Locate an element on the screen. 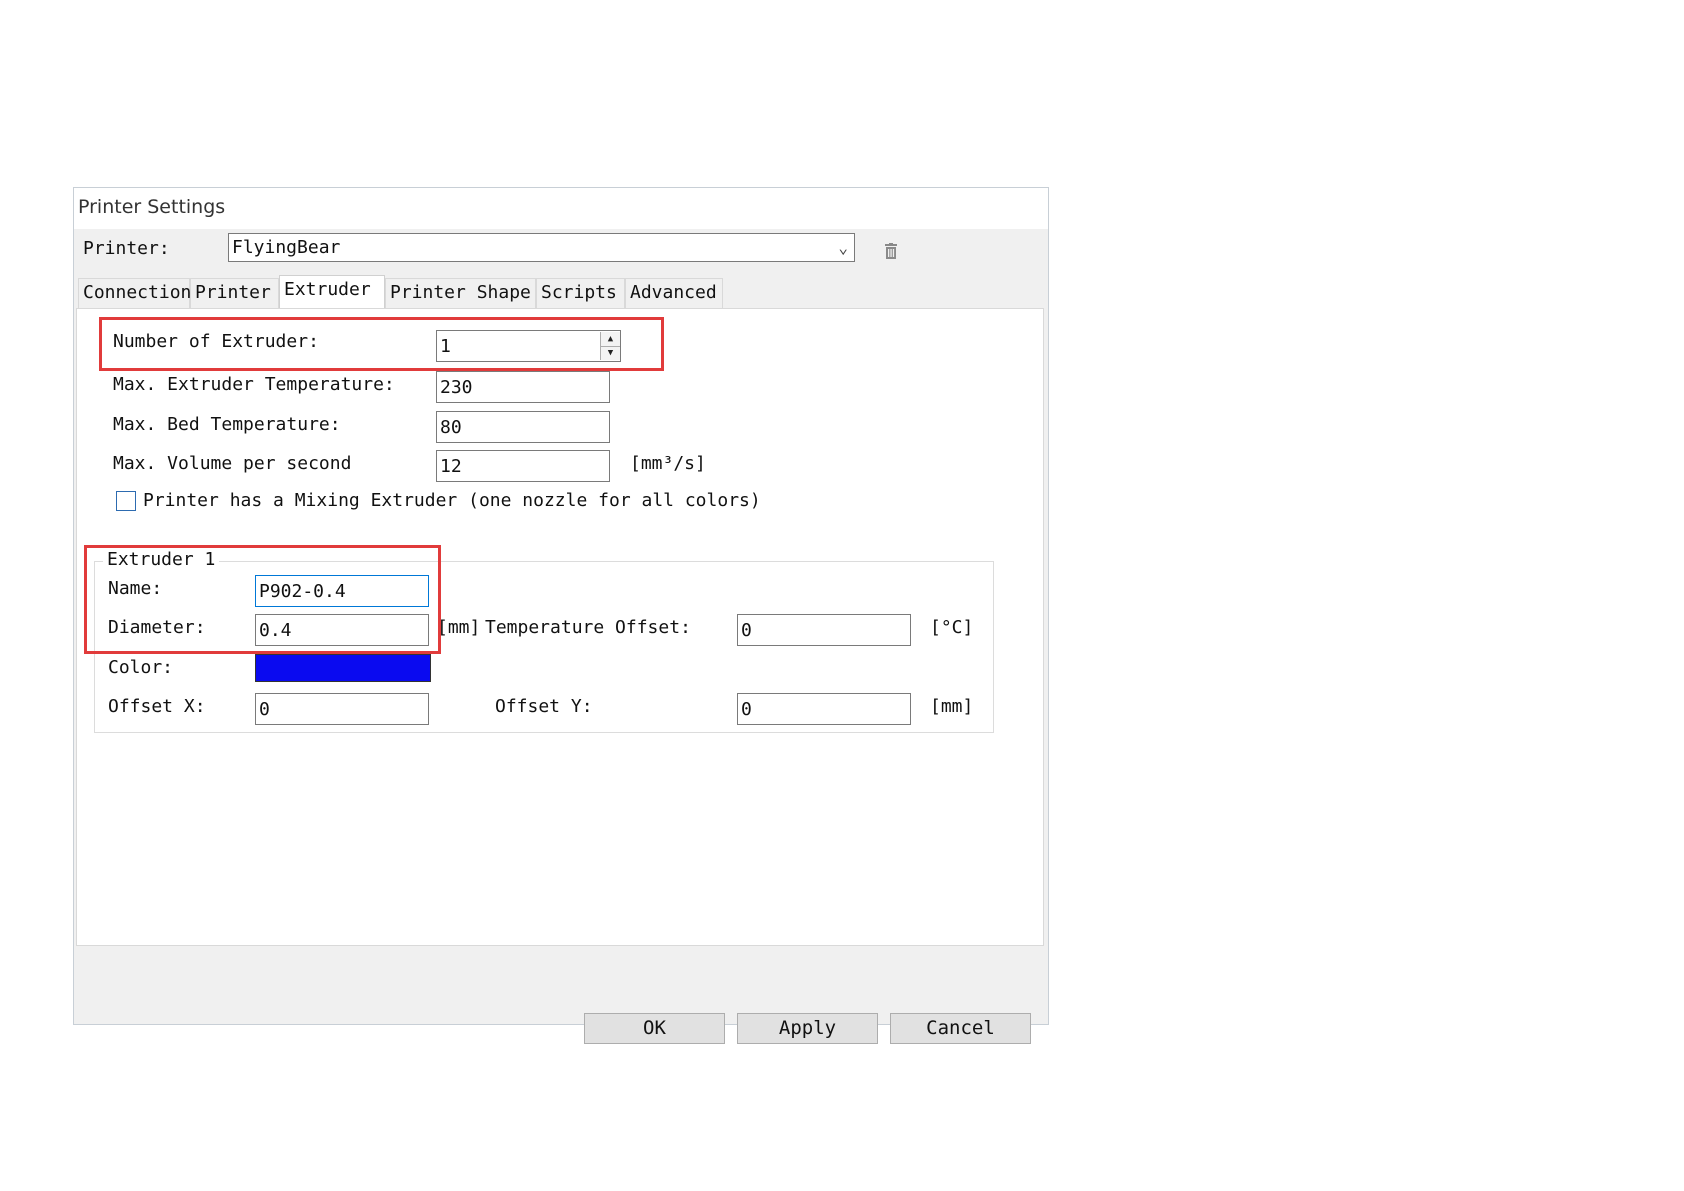 The image size is (1684, 1191). printer-label: Printer: is located at coordinates (126, 248).